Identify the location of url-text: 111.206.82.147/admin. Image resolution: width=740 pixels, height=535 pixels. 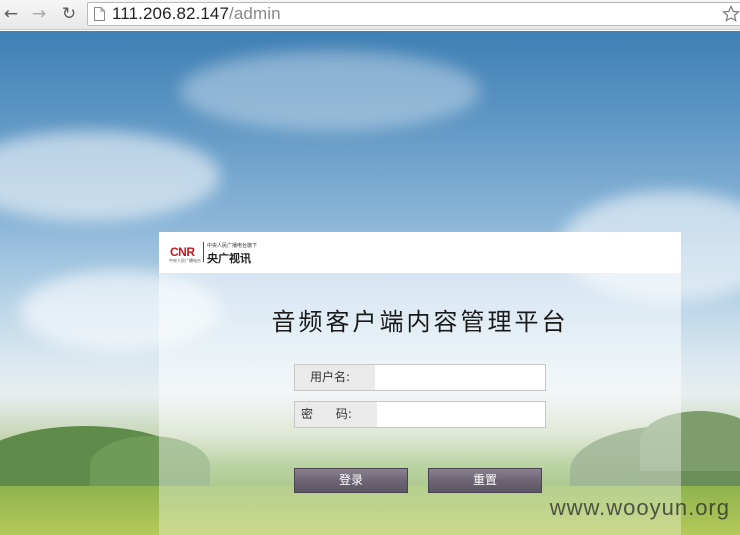
(196, 14).